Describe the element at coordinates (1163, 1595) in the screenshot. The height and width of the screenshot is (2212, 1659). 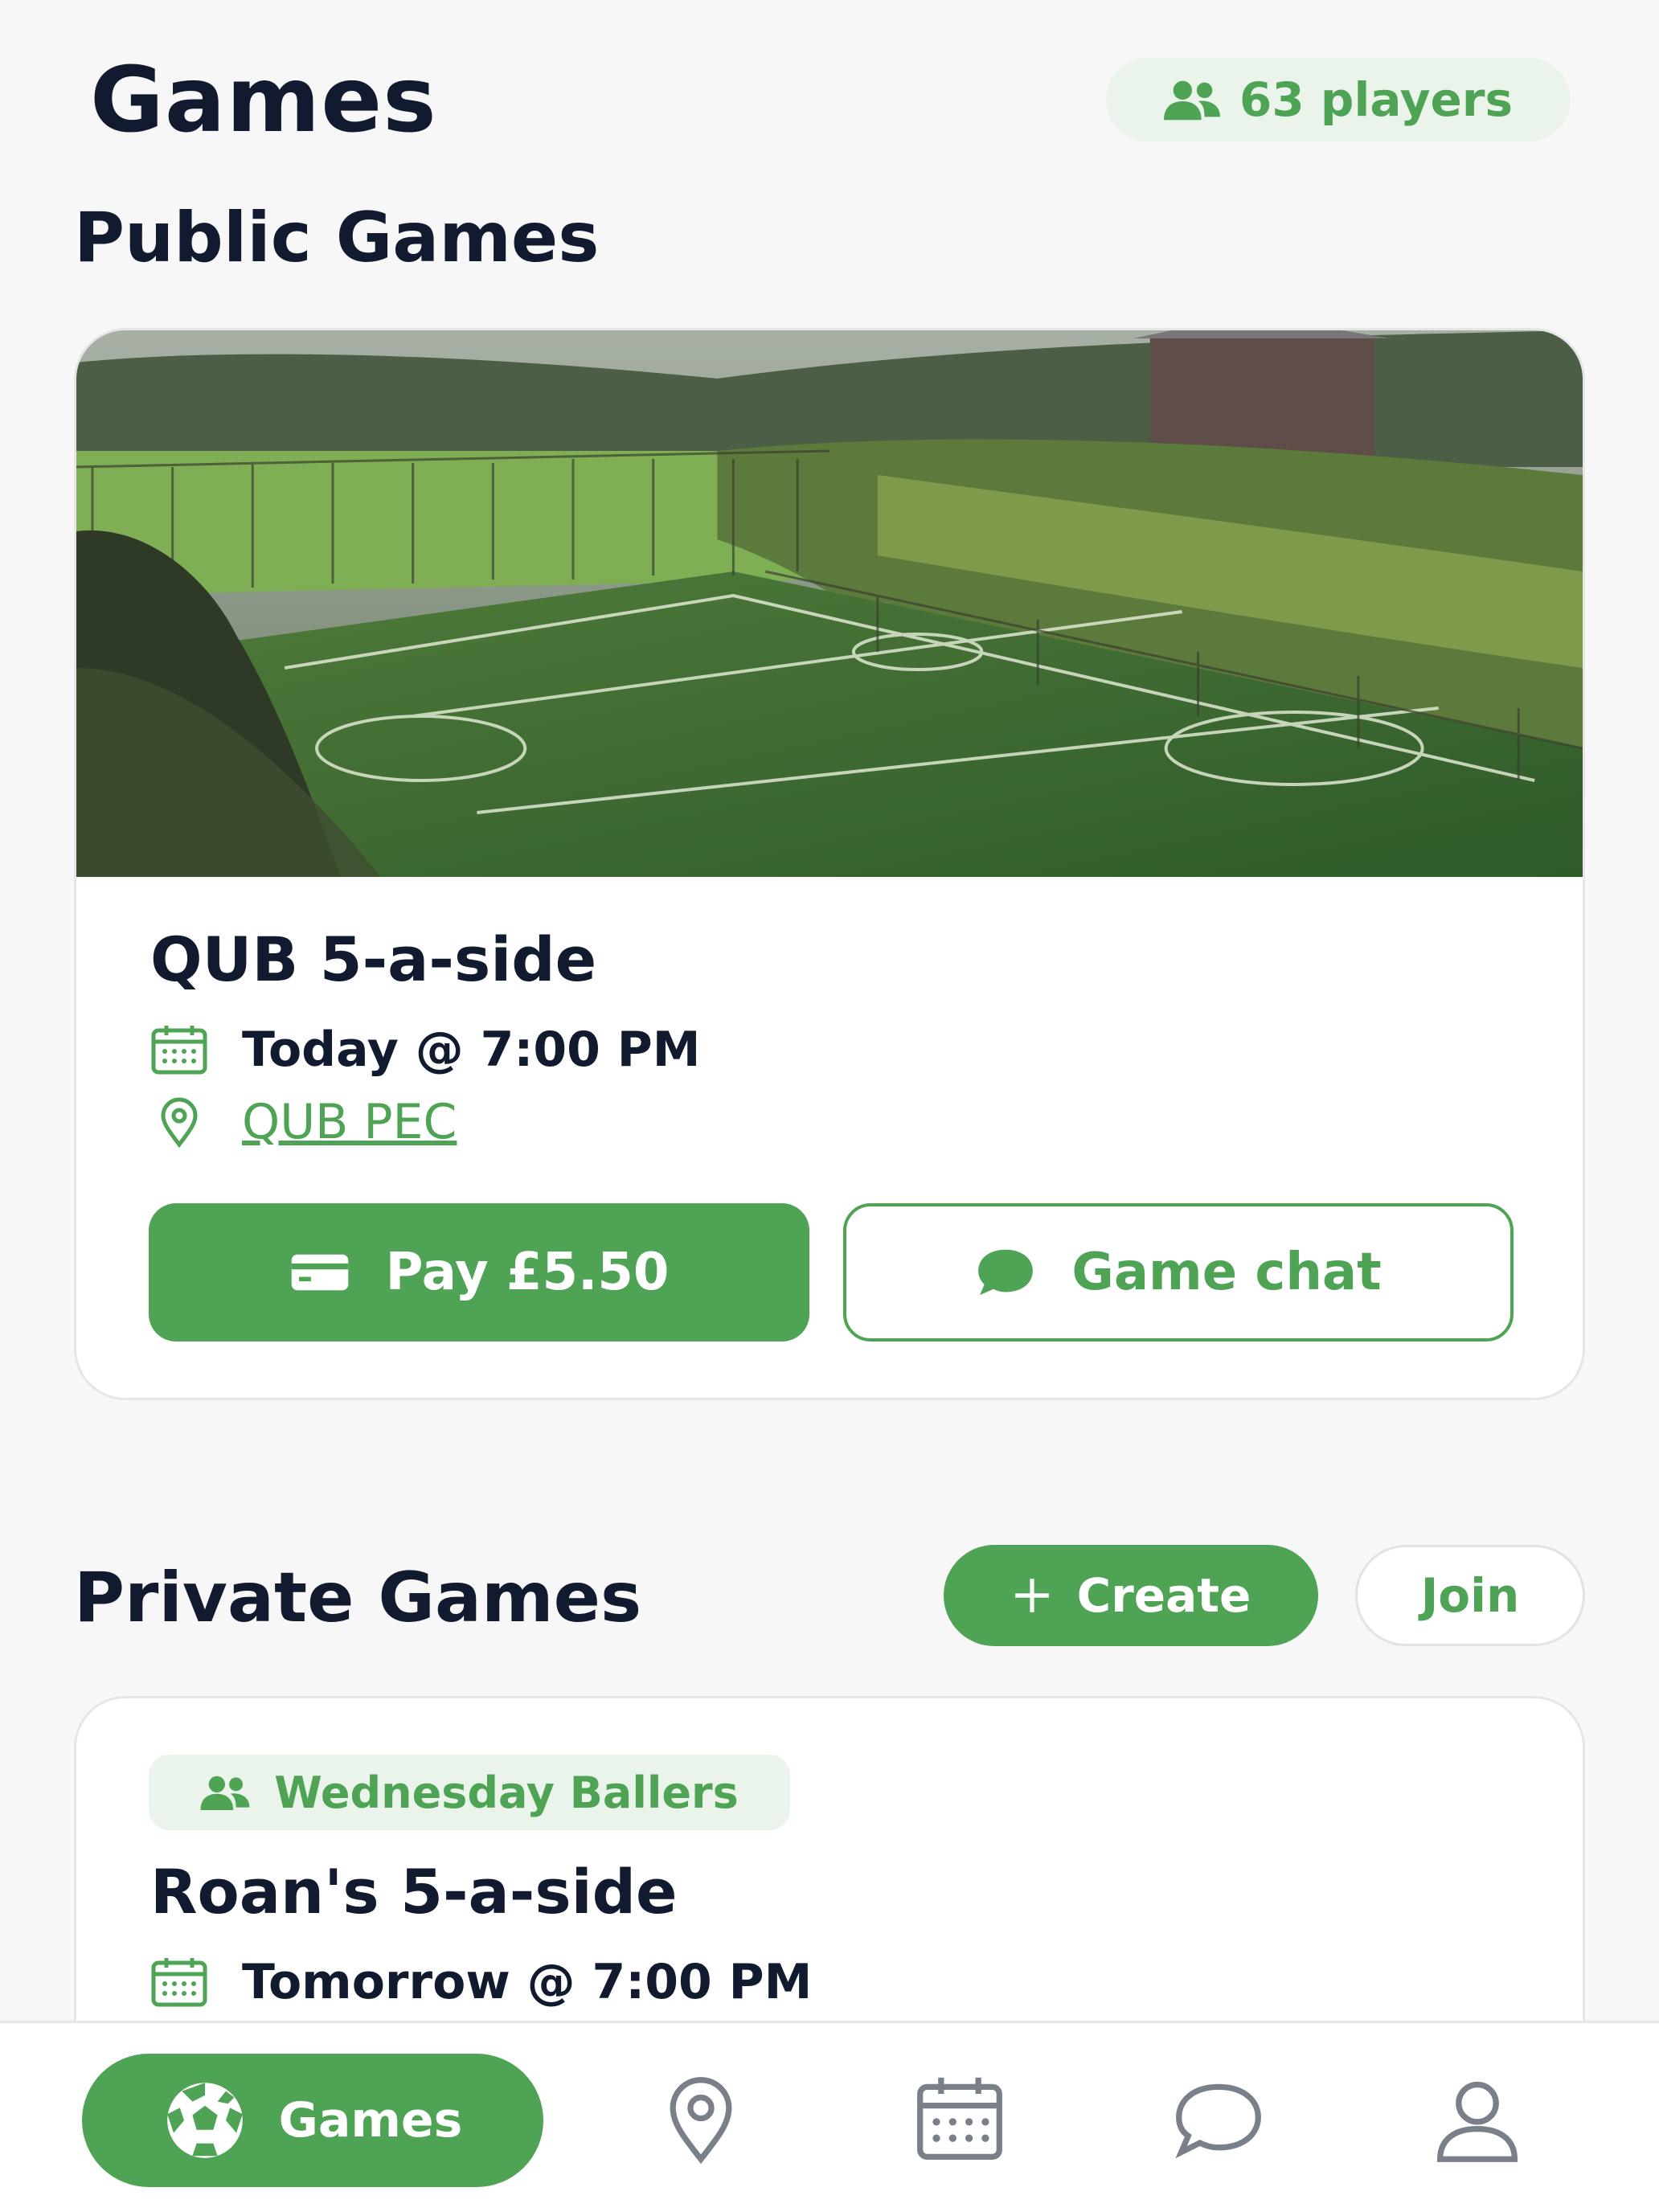
I see `create-button-label: Create` at that location.